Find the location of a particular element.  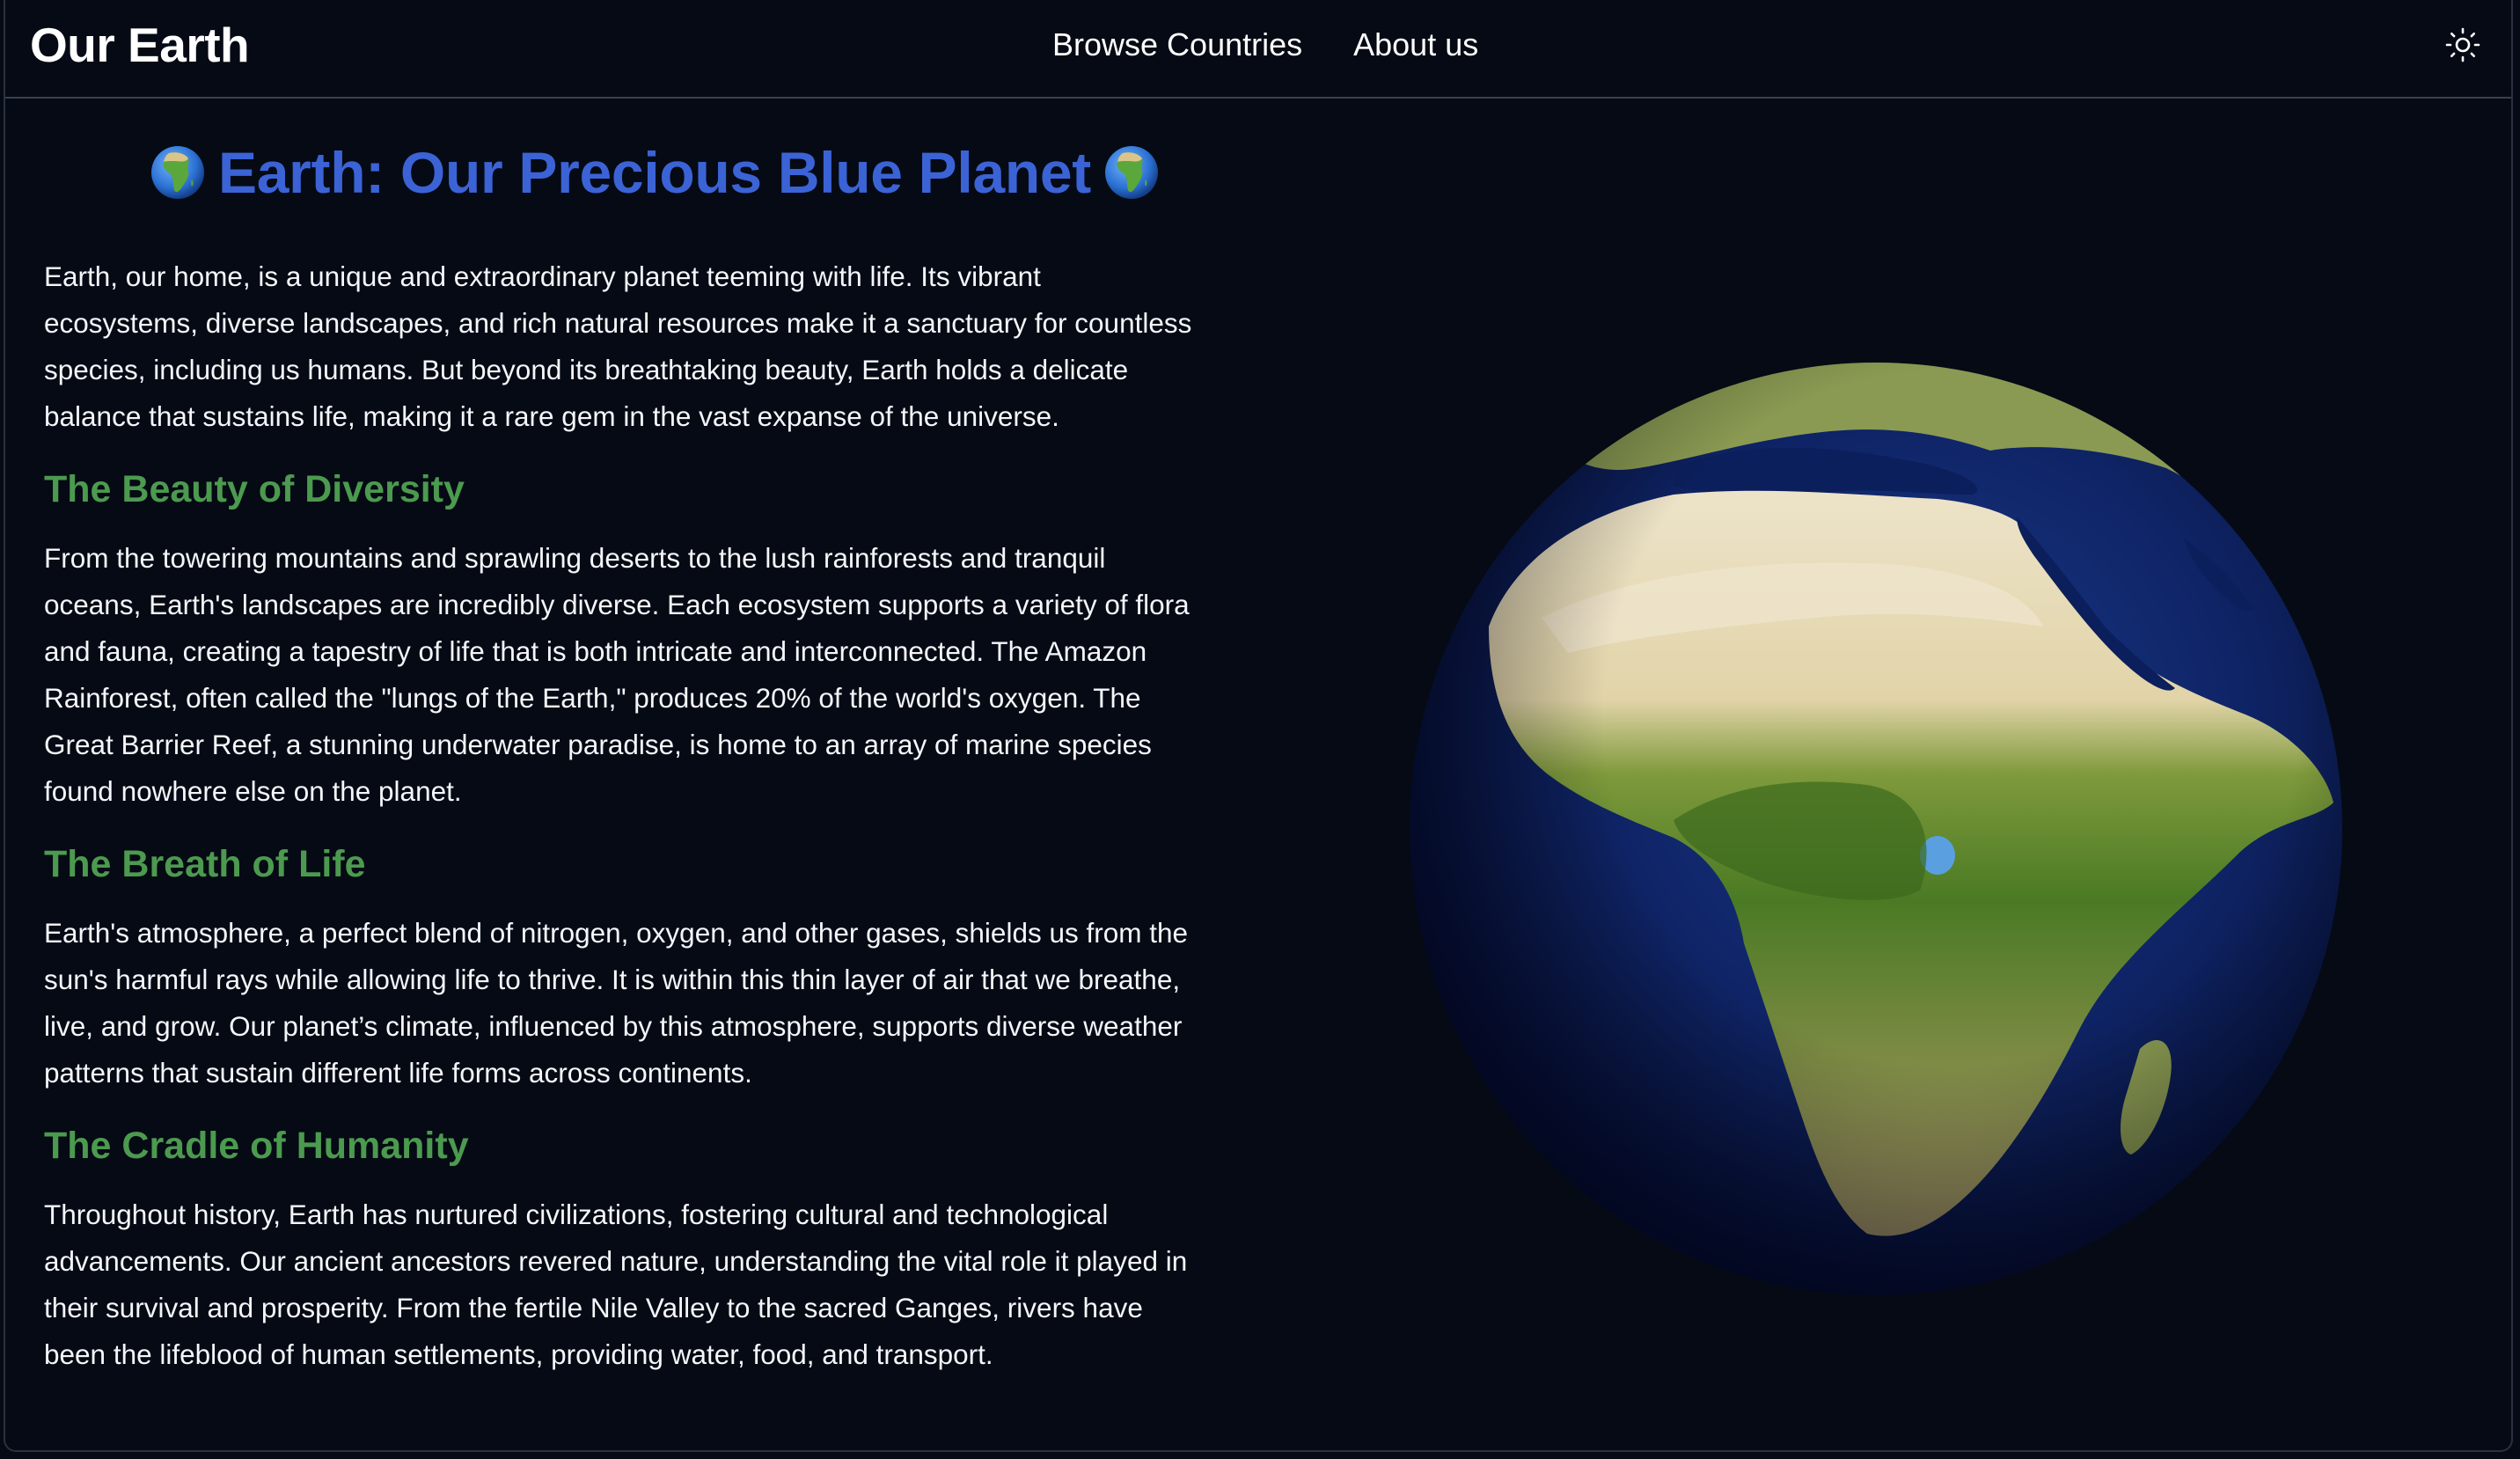

nav-links: Browse Countries About us is located at coordinates (1265, 45).